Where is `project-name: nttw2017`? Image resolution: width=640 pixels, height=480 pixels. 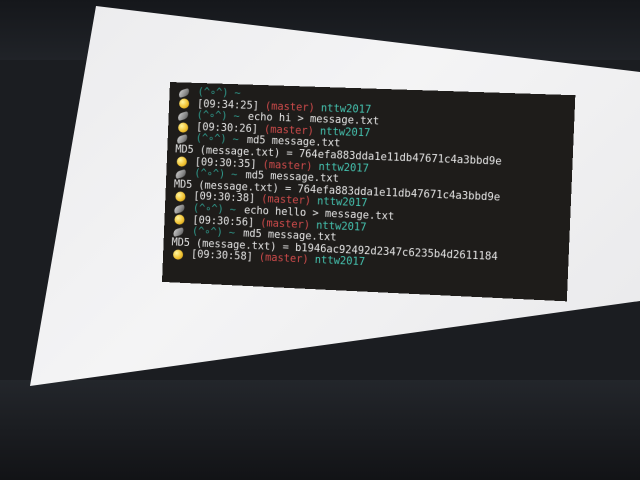
project-name: nttw2017 is located at coordinates (340, 262).